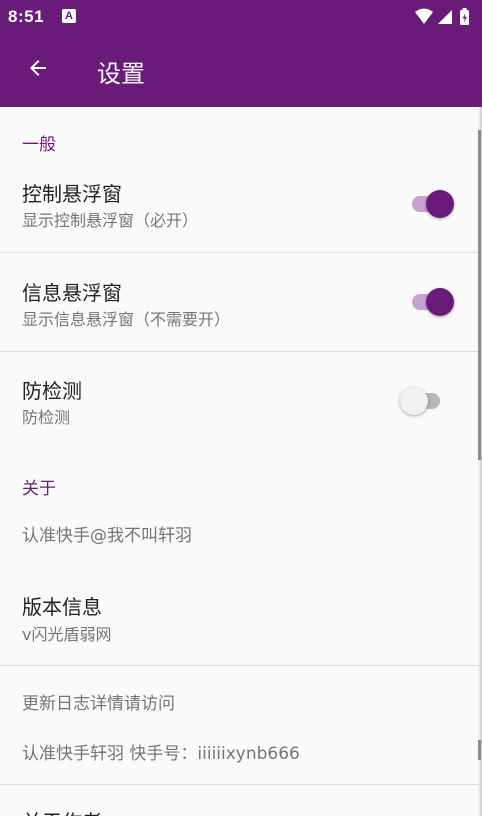 The height and width of the screenshot is (816, 482). I want to click on a-letter-icon: A, so click(69, 16).